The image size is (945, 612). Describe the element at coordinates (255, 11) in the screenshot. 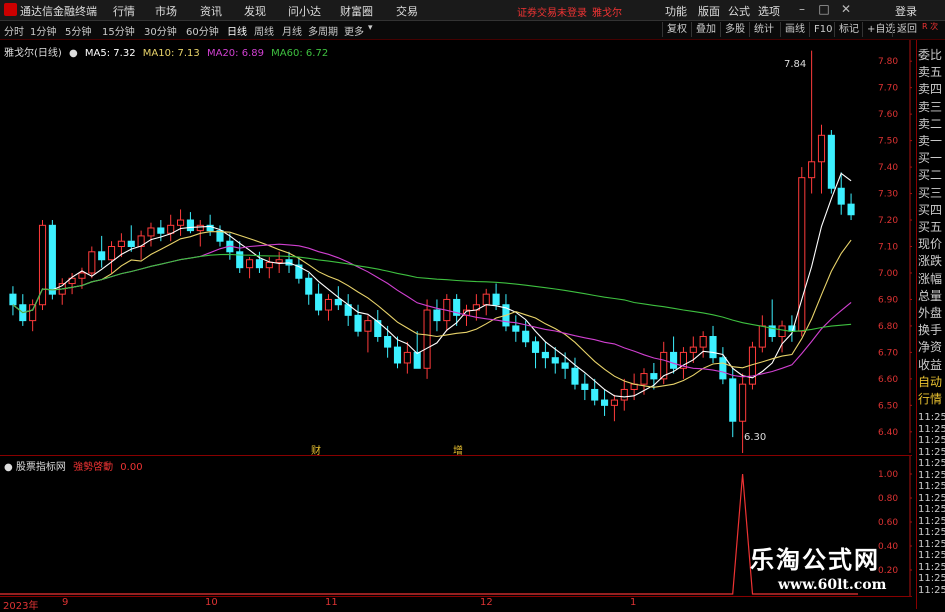

I see `menu-faxian: 发现` at that location.